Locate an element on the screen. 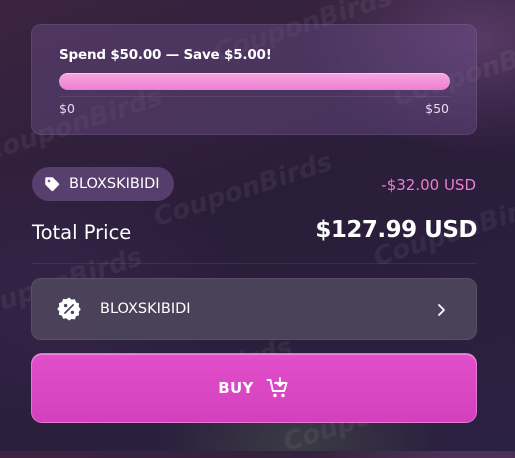 This screenshot has height=458, width=515. progress-divider is located at coordinates (254, 96).